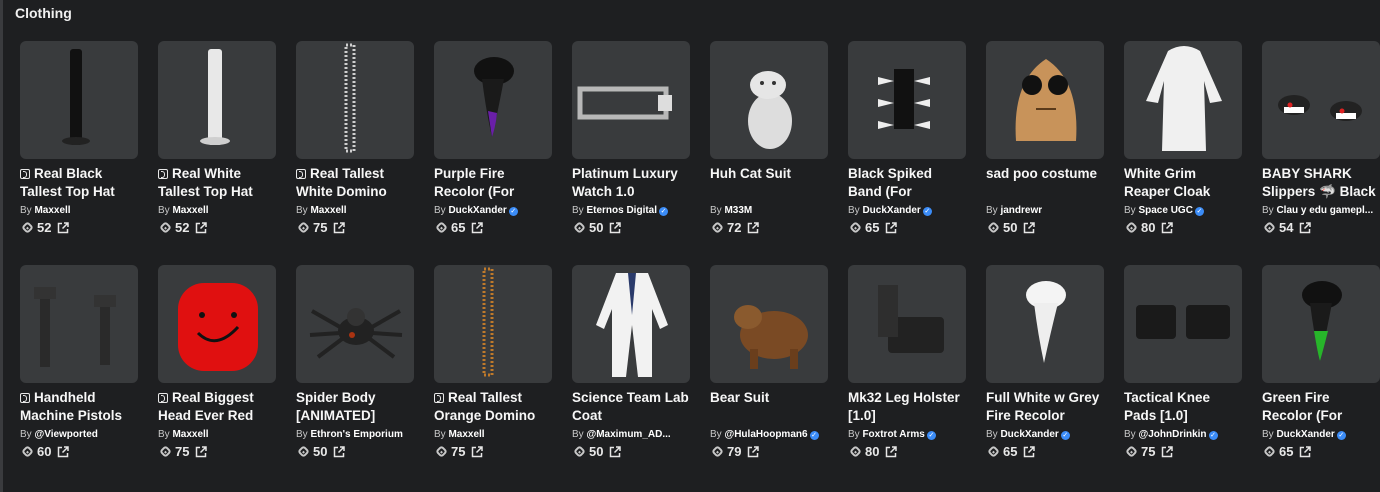 Image resolution: width=1380 pixels, height=492 pixels. I want to click on creator-name: @Viewported, so click(65, 434).